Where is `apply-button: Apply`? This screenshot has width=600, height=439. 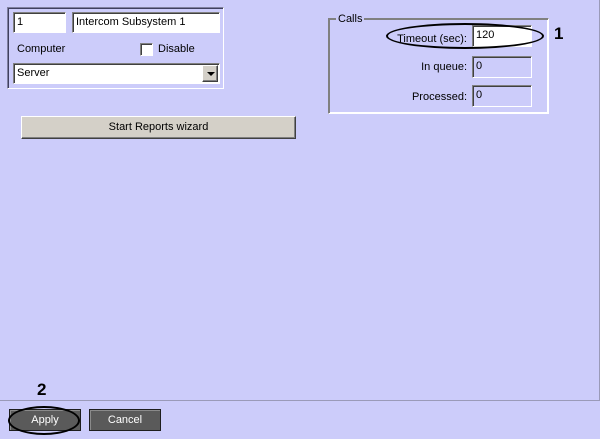
apply-button: Apply is located at coordinates (45, 420).